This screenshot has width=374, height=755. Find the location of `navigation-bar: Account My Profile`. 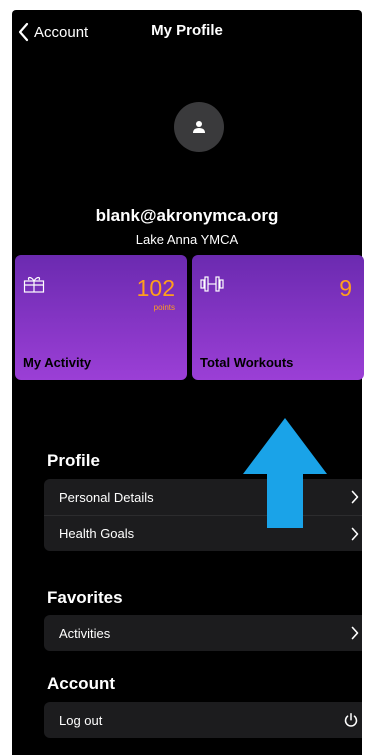

navigation-bar: Account My Profile is located at coordinates (187, 32).